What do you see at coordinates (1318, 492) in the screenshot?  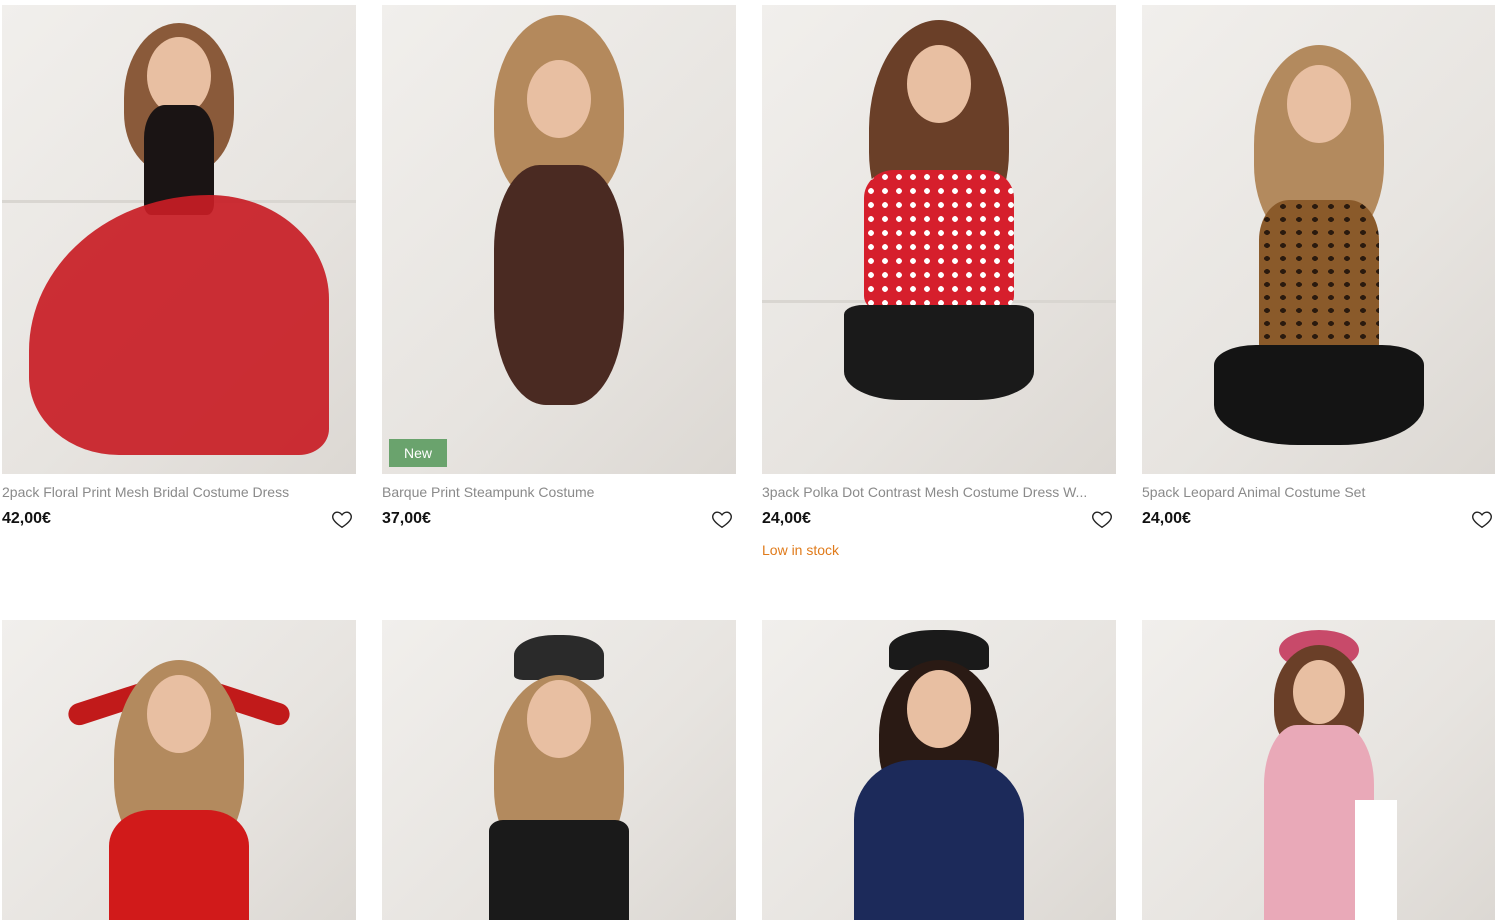 I see `product-title: 5pack Leopard Animal Costume Set` at bounding box center [1318, 492].